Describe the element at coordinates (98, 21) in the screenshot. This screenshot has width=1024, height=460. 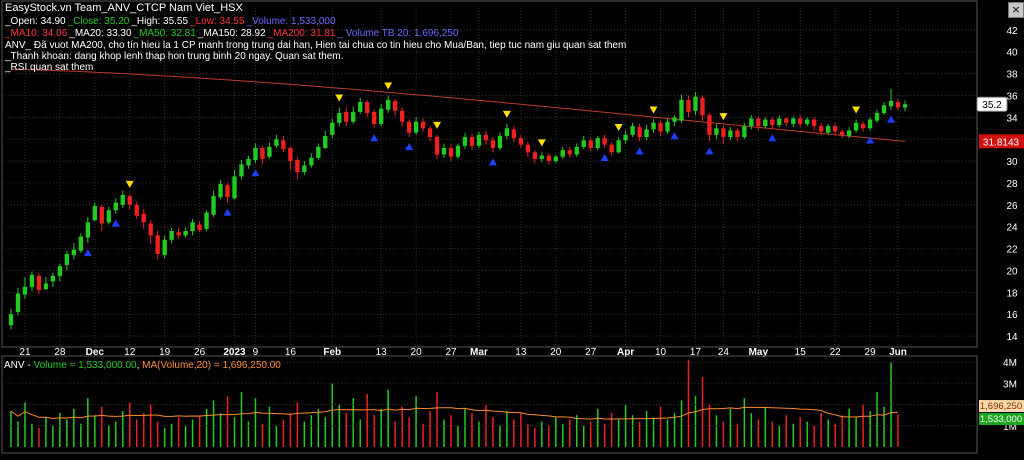
I see `price-legend-item-1: _Close: 35.20` at that location.